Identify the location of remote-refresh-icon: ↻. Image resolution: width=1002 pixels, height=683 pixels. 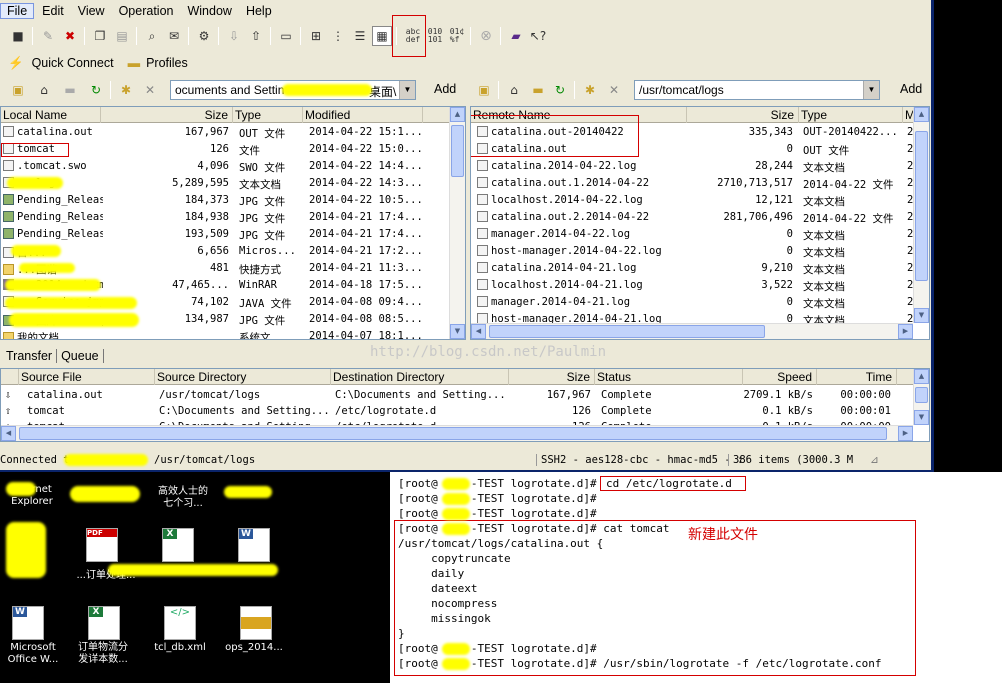
(560, 90).